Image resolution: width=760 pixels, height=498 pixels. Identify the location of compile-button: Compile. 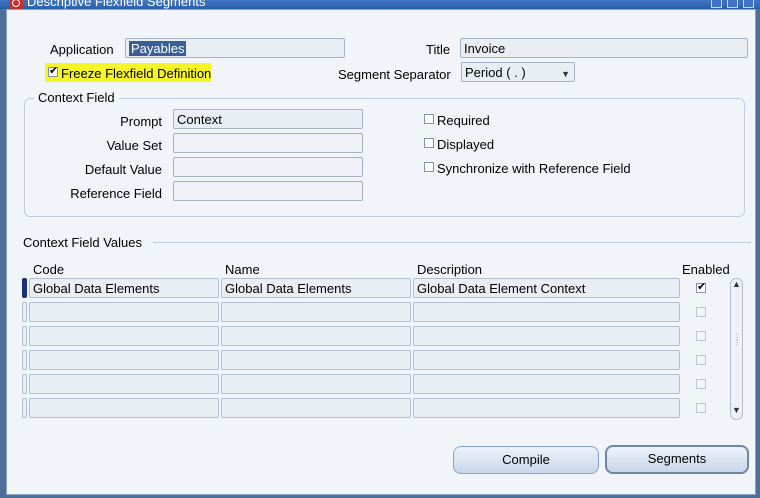
(526, 460).